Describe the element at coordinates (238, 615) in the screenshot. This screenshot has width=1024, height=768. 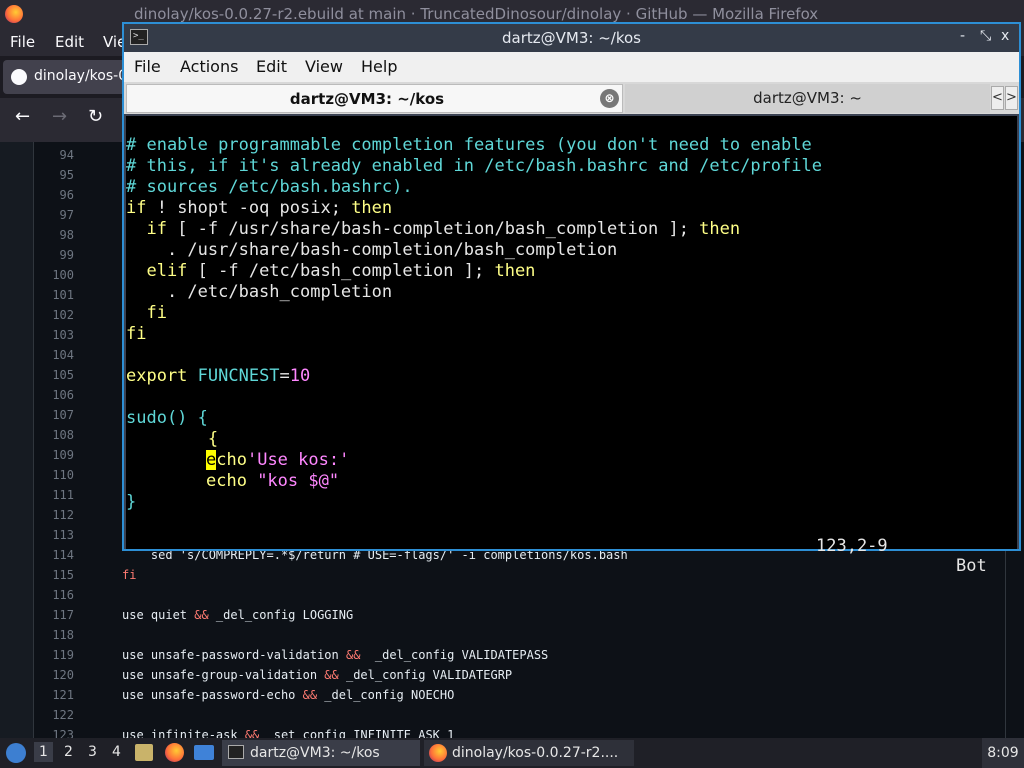
I see `code-text: use quiet && _del_config LOGGING` at that location.